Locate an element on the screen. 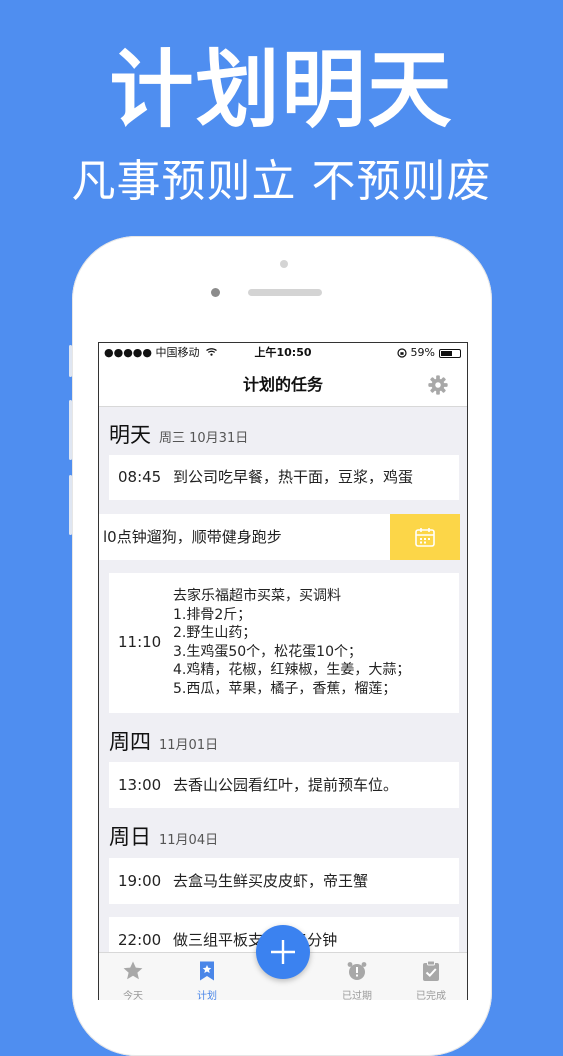 The height and width of the screenshot is (1056, 563). phone-volume-up is located at coordinates (70, 430).